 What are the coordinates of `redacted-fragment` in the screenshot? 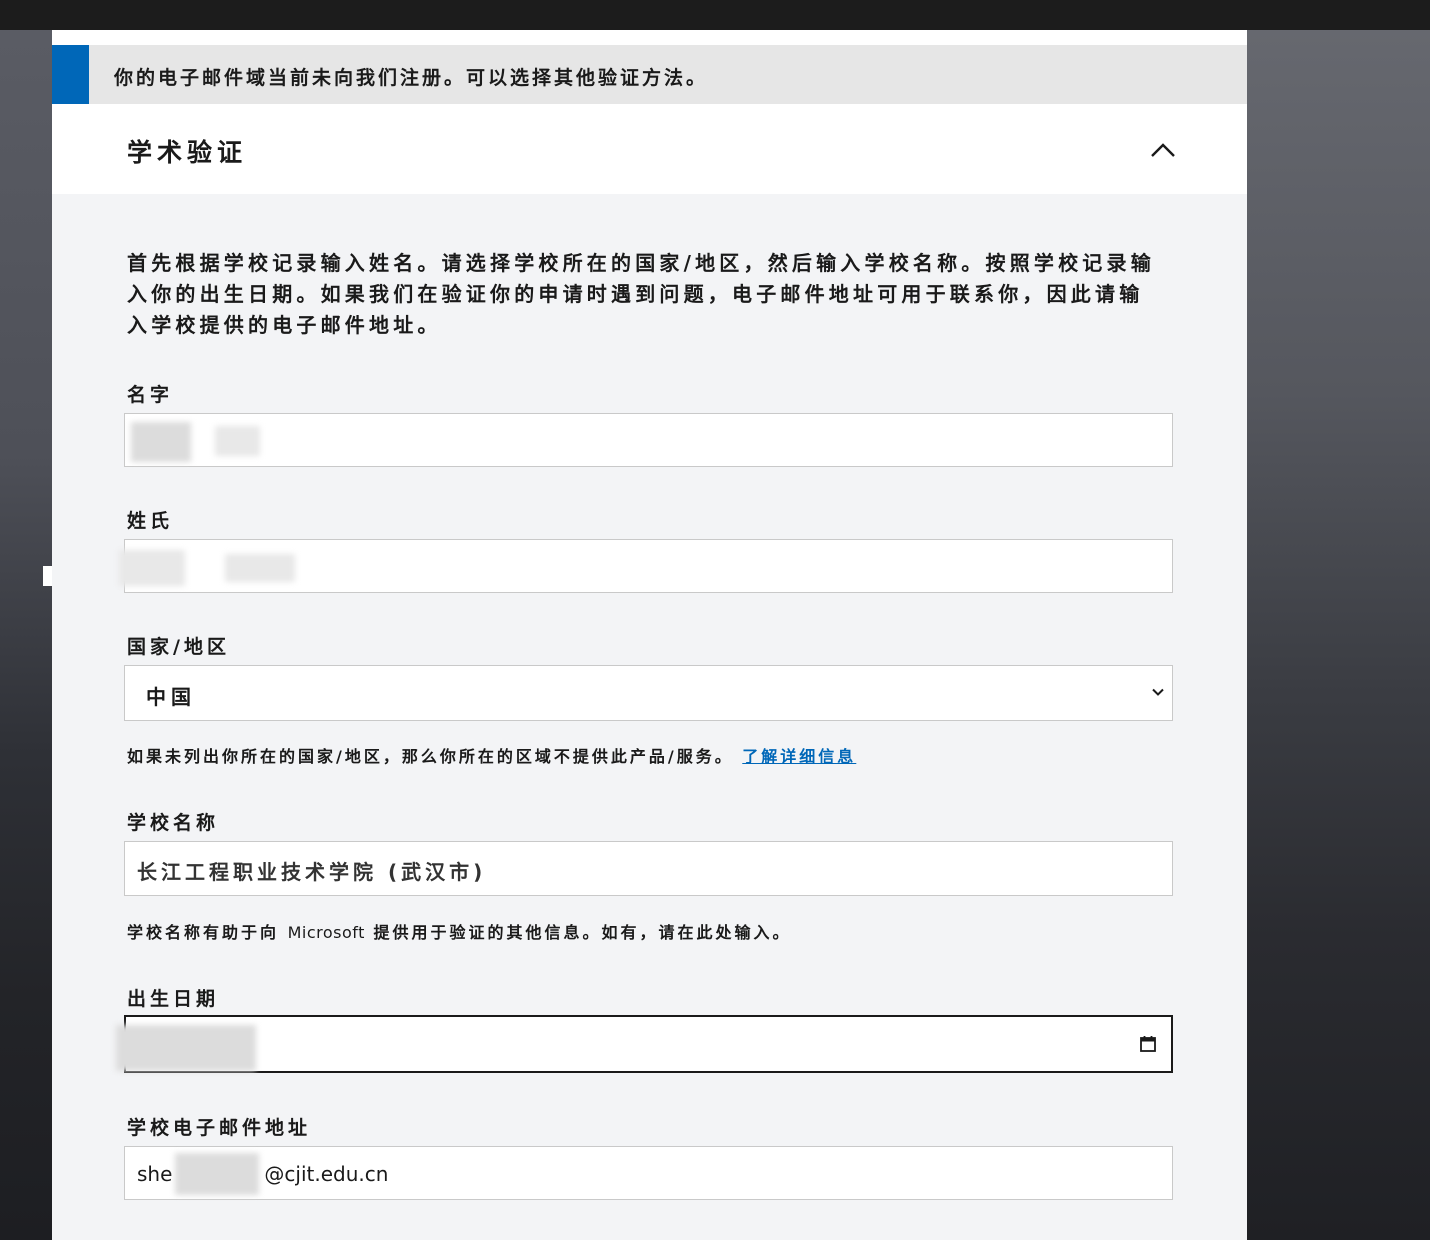 It's located at (47, 576).